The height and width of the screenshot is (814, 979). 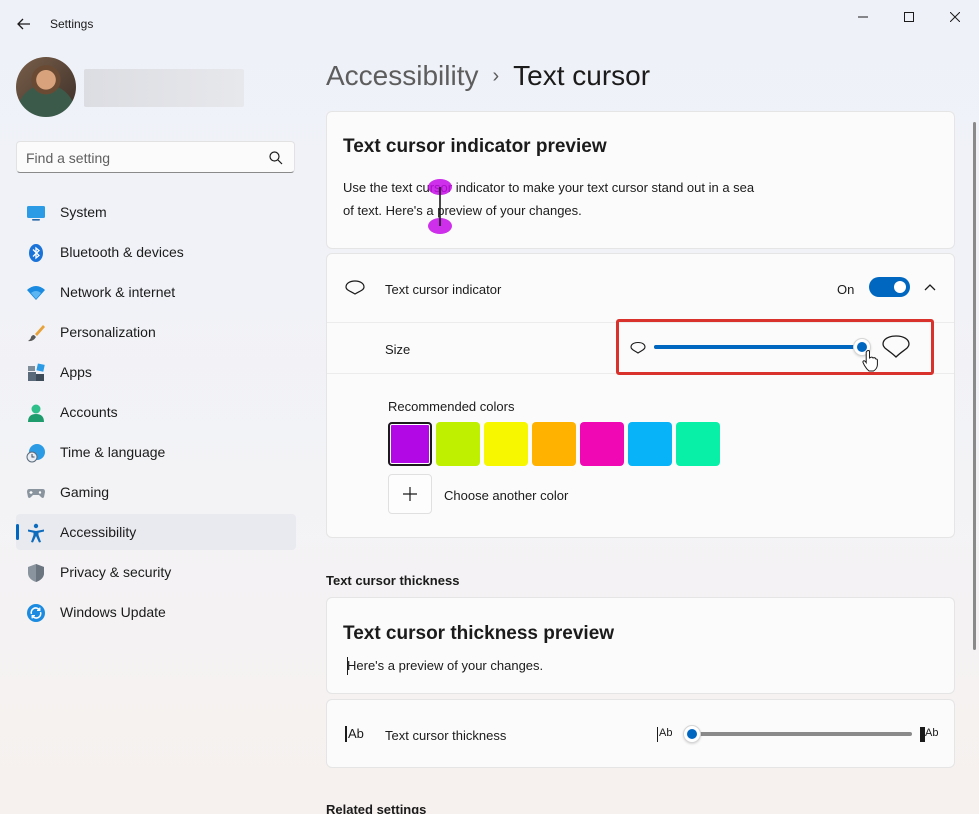 I want to click on breadcrumb: Accessibility › Text cursor, so click(x=488, y=76).